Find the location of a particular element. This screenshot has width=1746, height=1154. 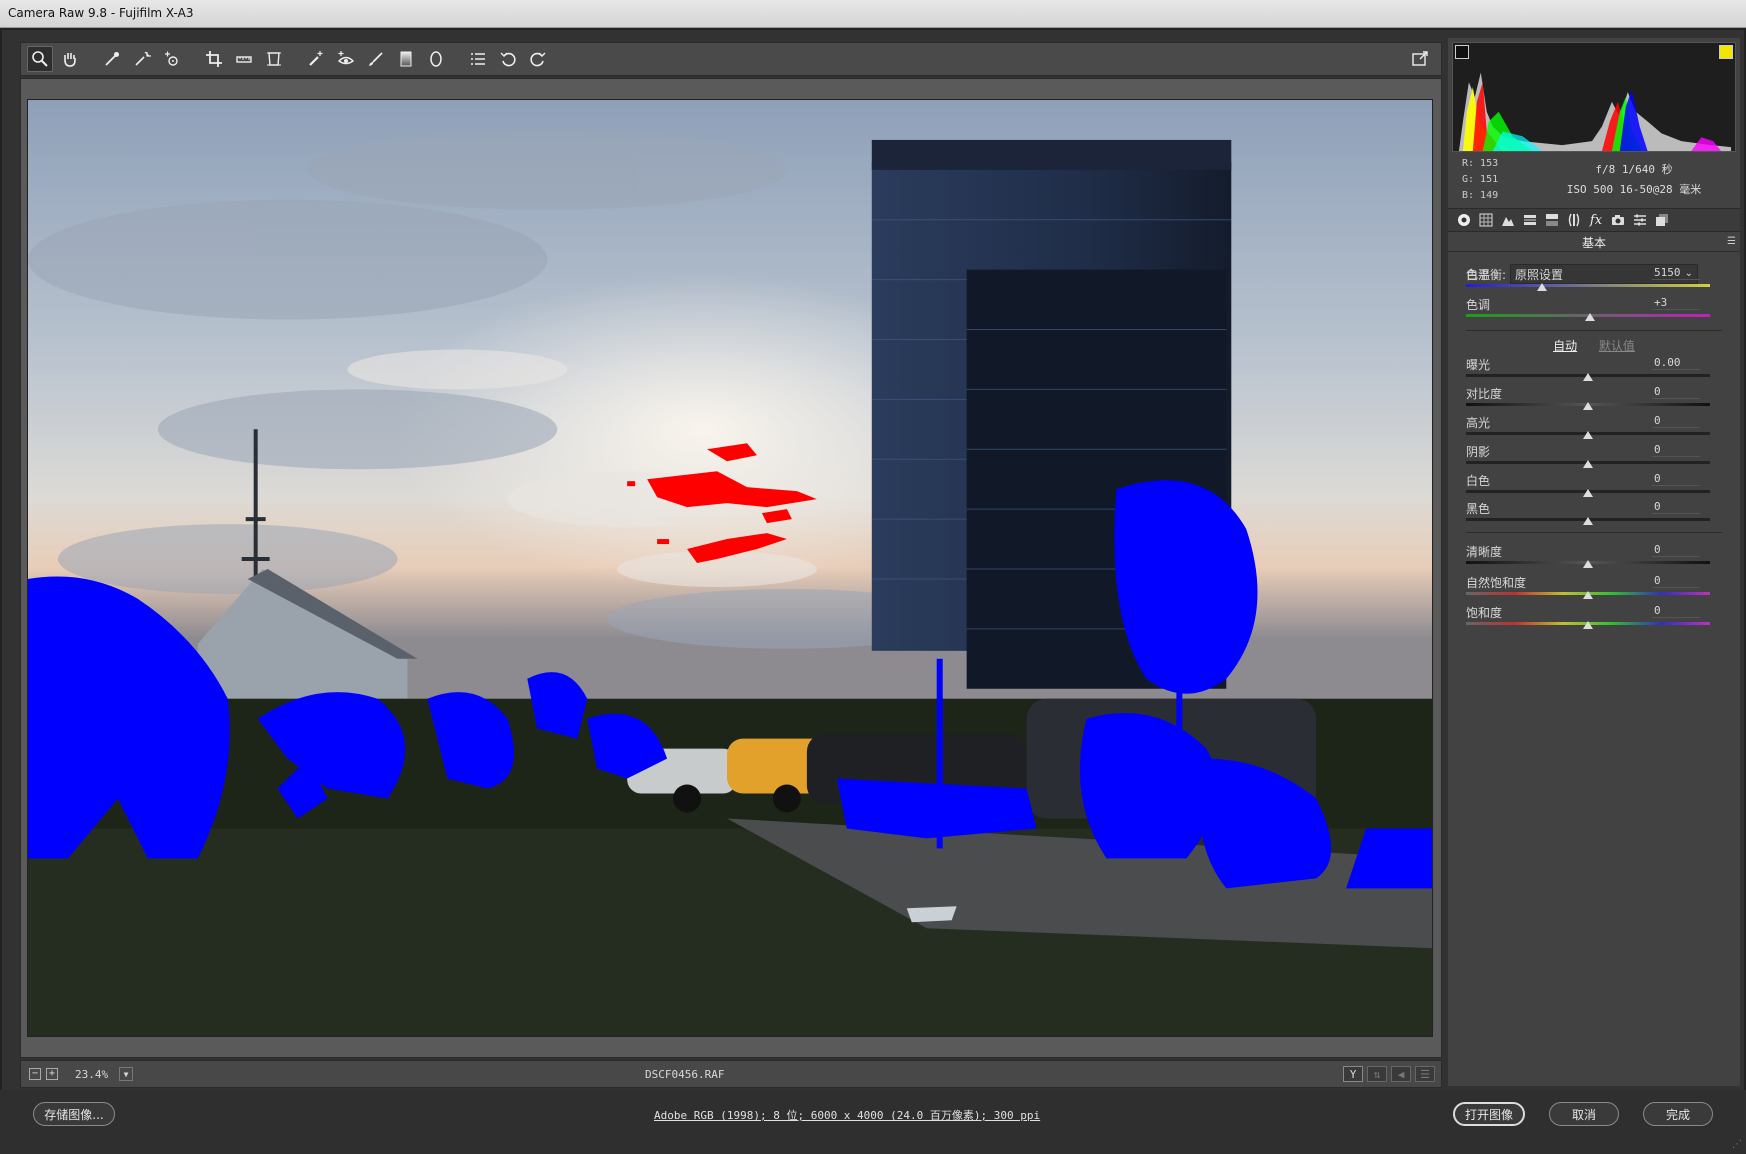

tab-basic is located at coordinates (1464, 220).